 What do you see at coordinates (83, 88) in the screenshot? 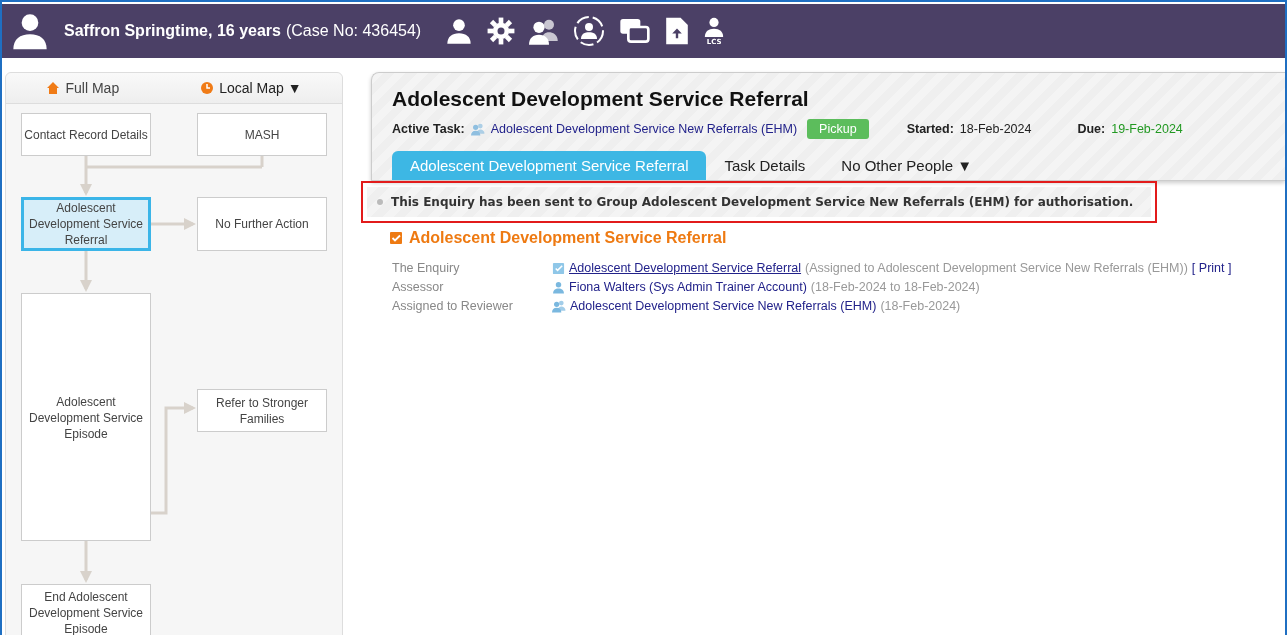
I see `map-tab: Full Map` at bounding box center [83, 88].